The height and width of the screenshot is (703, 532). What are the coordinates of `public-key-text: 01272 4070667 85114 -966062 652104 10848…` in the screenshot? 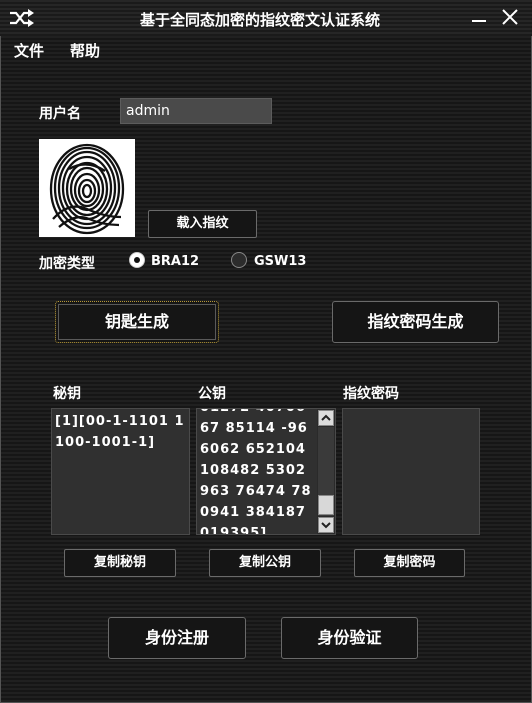 It's located at (256, 472).